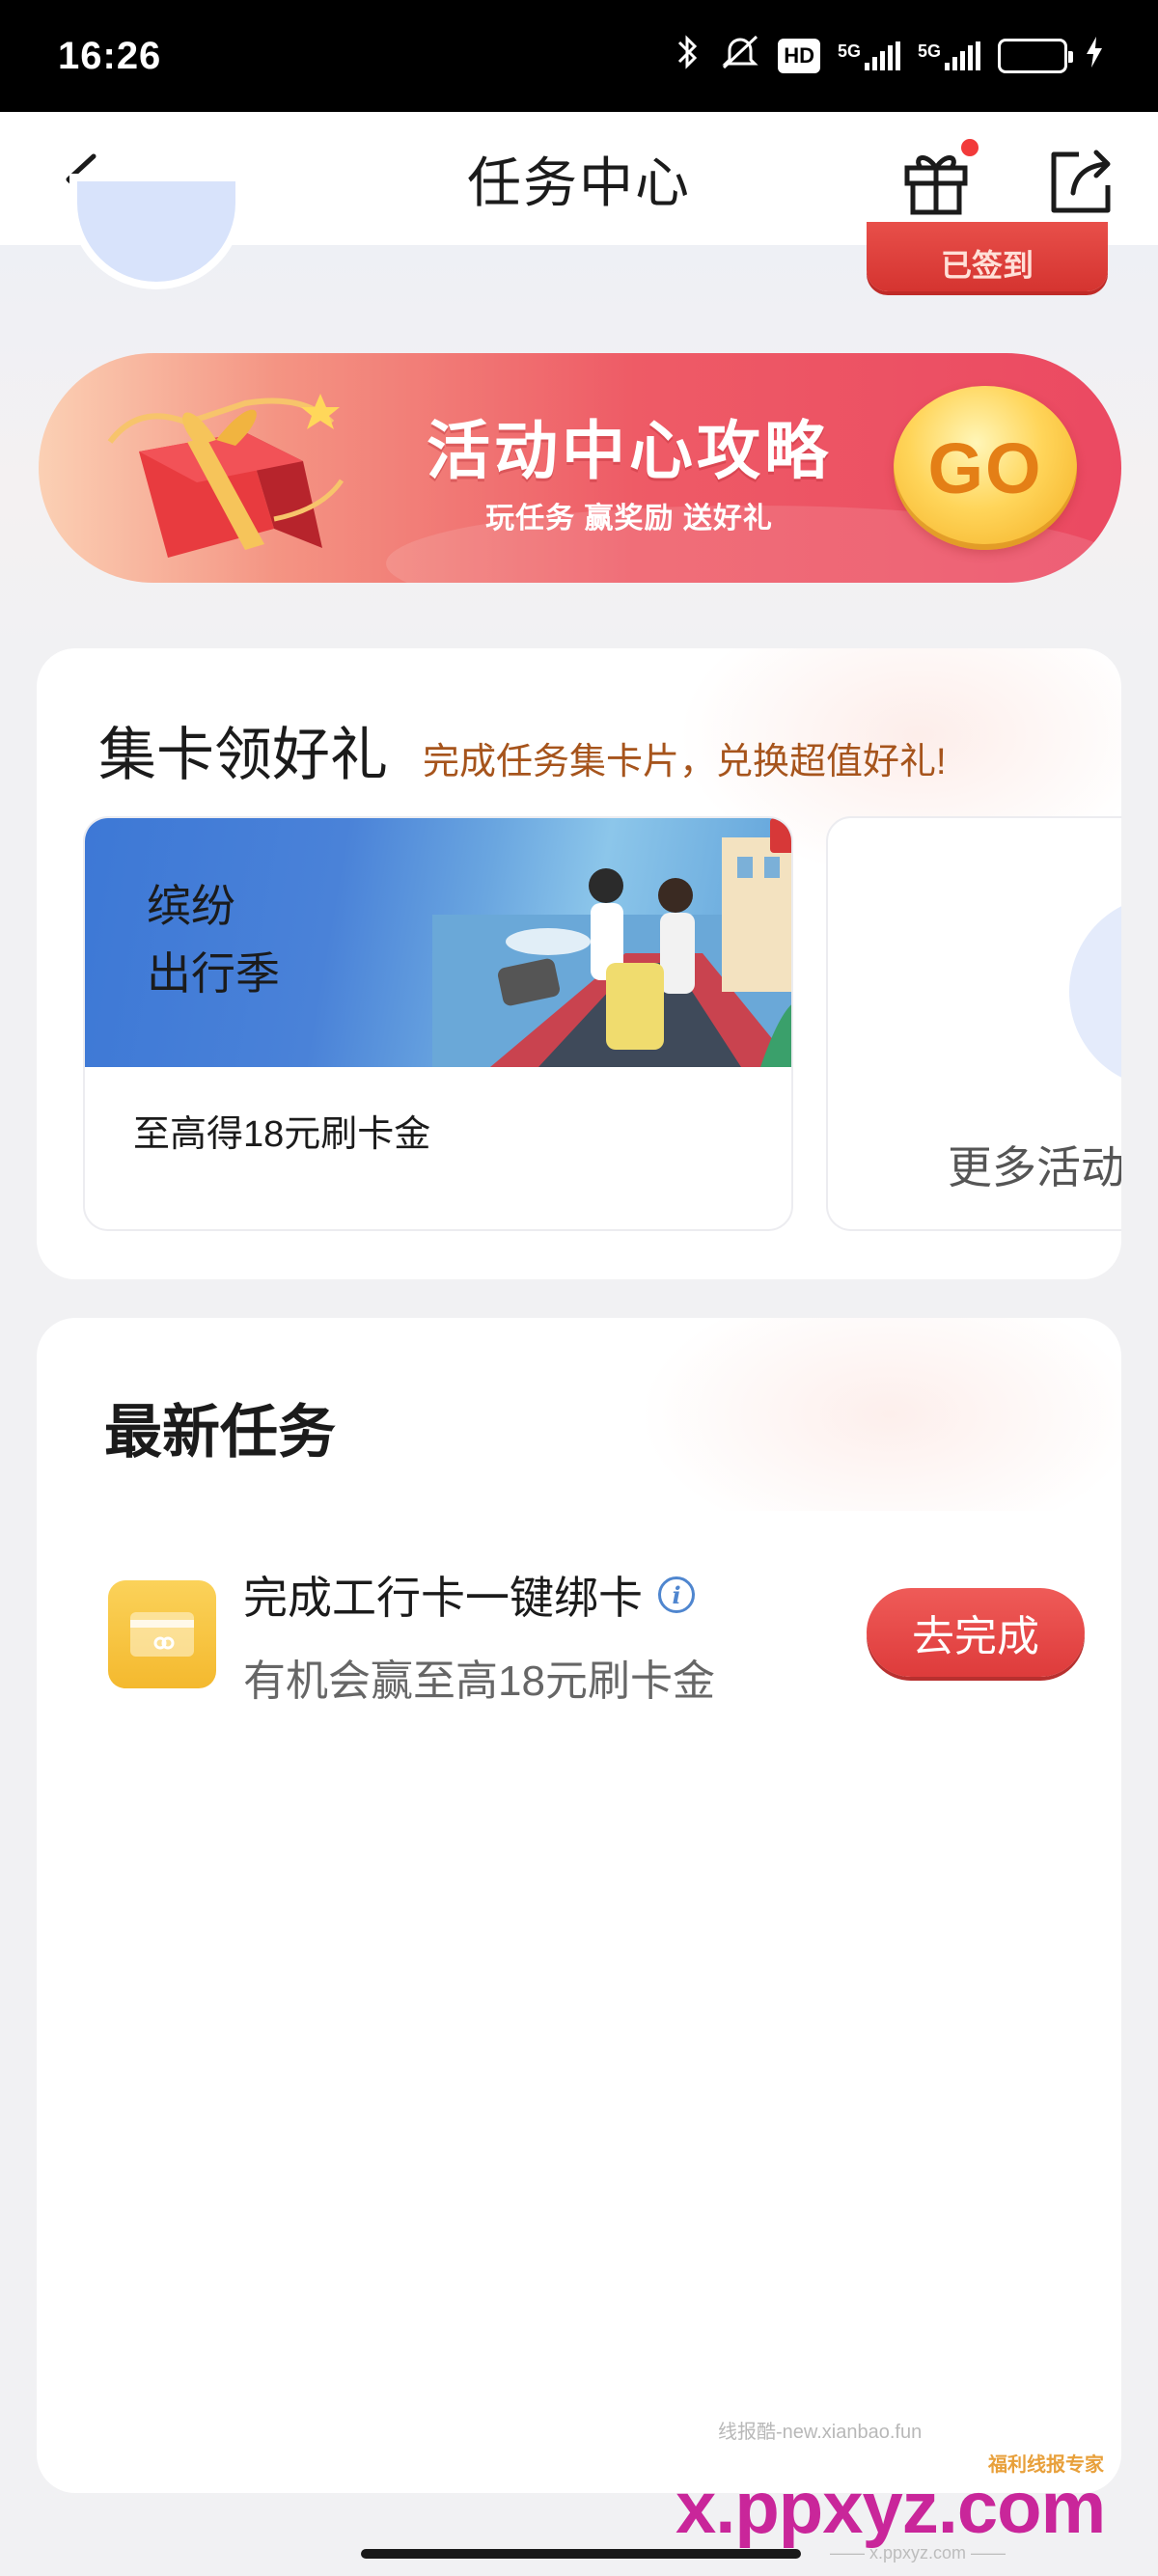  I want to click on battery-icon: 78, so click(1035, 56).